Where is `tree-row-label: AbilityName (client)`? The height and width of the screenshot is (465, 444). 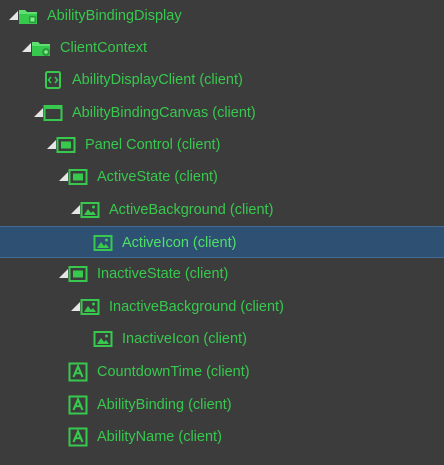 tree-row-label: AbilityName (client) is located at coordinates (159, 437).